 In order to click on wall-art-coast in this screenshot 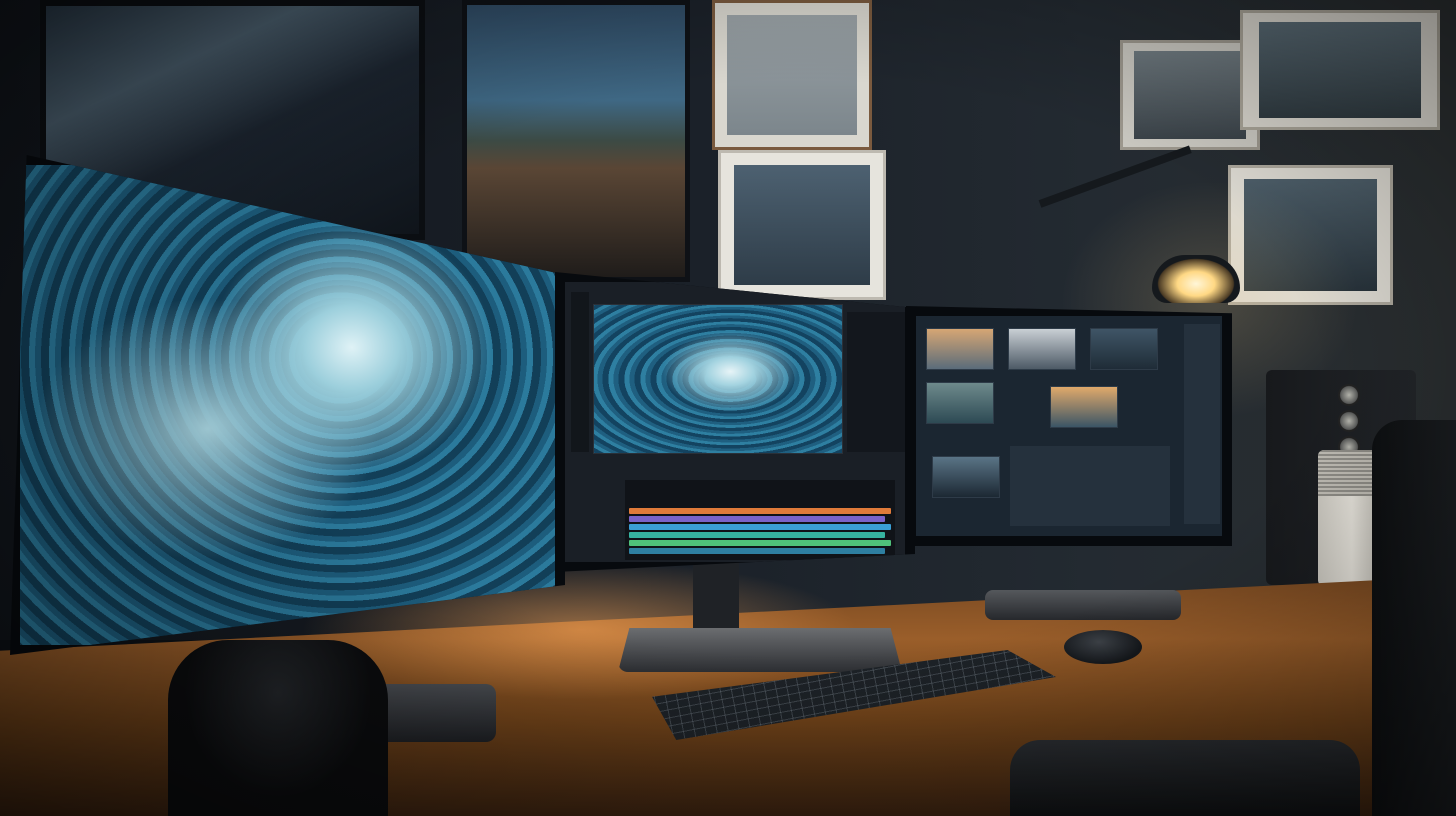, I will do `click(576, 141)`.